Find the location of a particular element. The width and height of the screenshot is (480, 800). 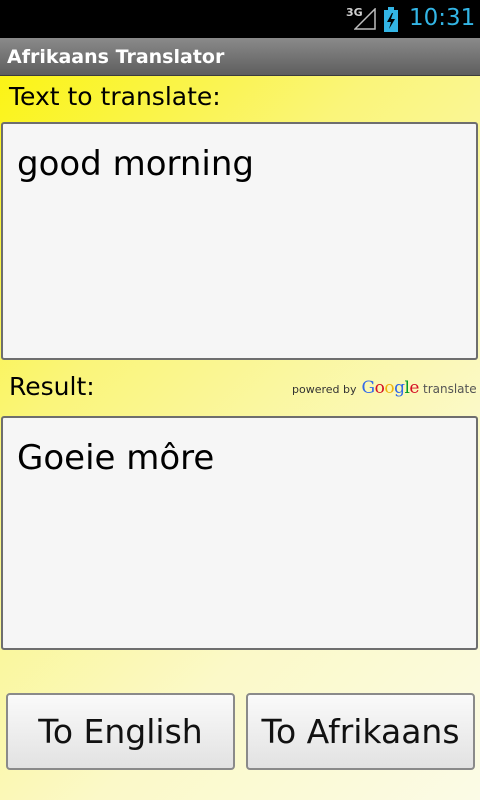

input-label: Text to translate: is located at coordinates (115, 96).